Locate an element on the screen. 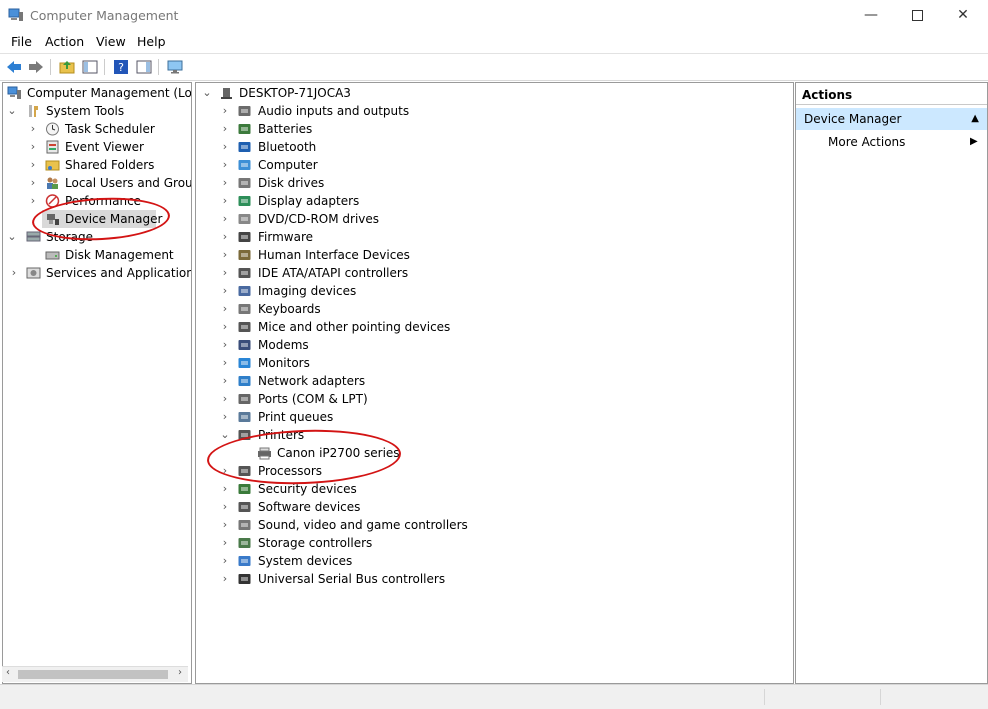  device-category-row: › DVD/CD-ROM drives is located at coordinates (494, 219).